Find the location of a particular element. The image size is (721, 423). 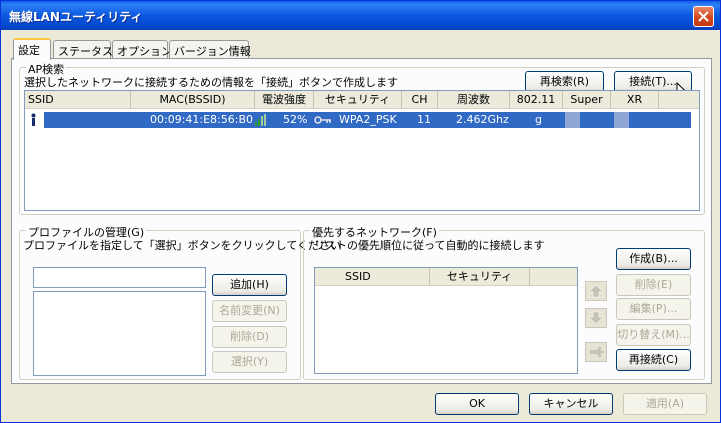

pin-button is located at coordinates (596, 352).